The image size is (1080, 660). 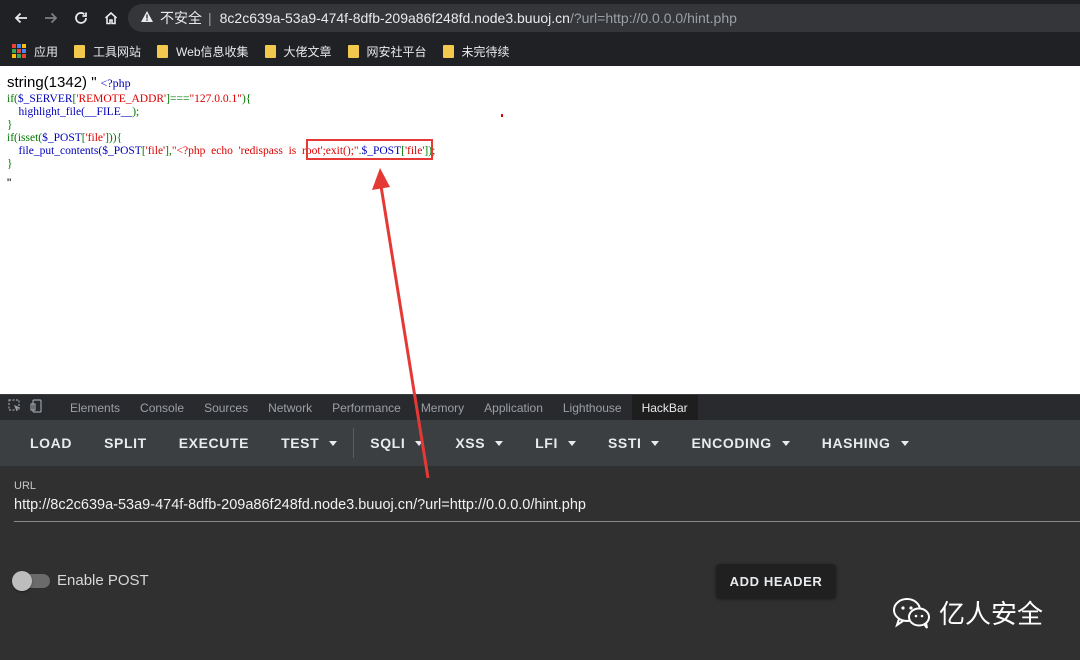 I want to click on menu-label: LOAD, so click(x=51, y=443).